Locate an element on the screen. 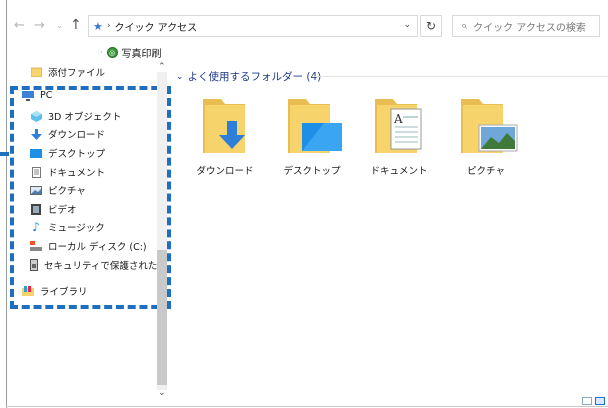  local-disk-icon is located at coordinates (36, 246).